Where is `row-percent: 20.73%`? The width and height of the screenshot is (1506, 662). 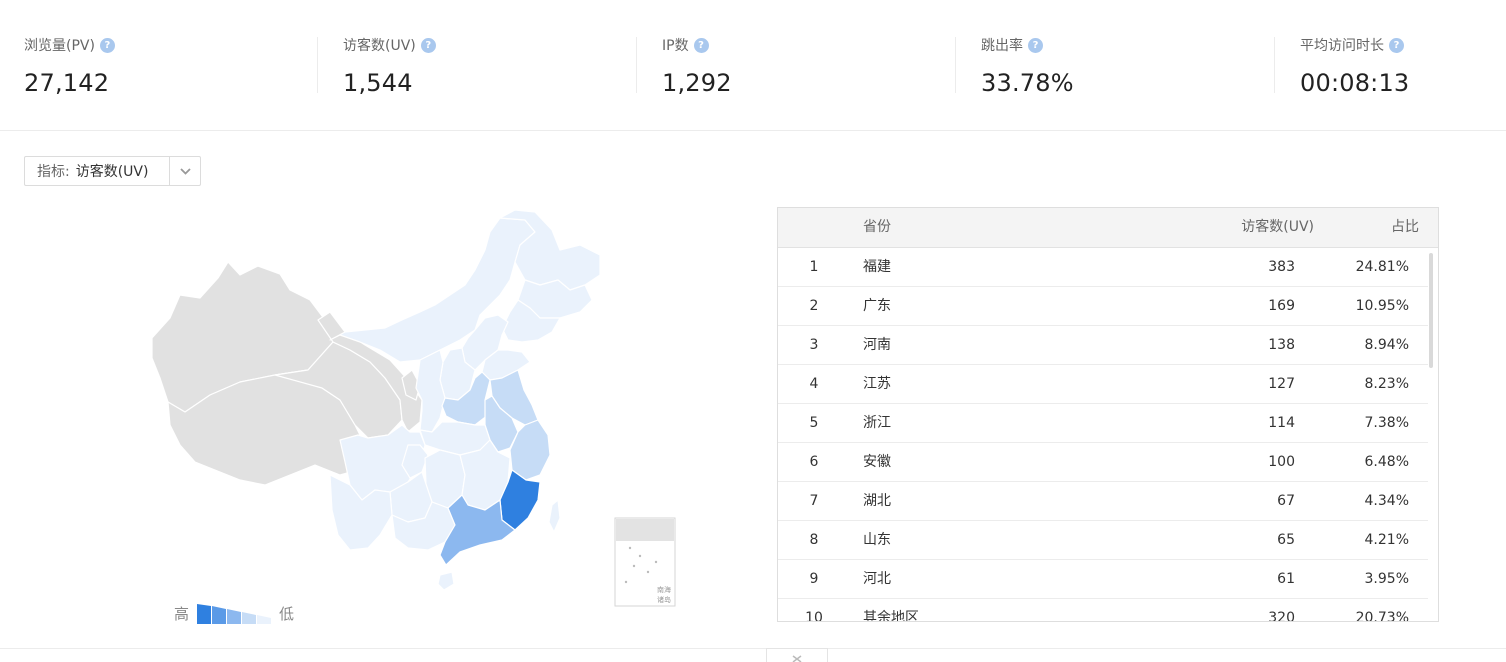
row-percent: 20.73% is located at coordinates (1382, 616).